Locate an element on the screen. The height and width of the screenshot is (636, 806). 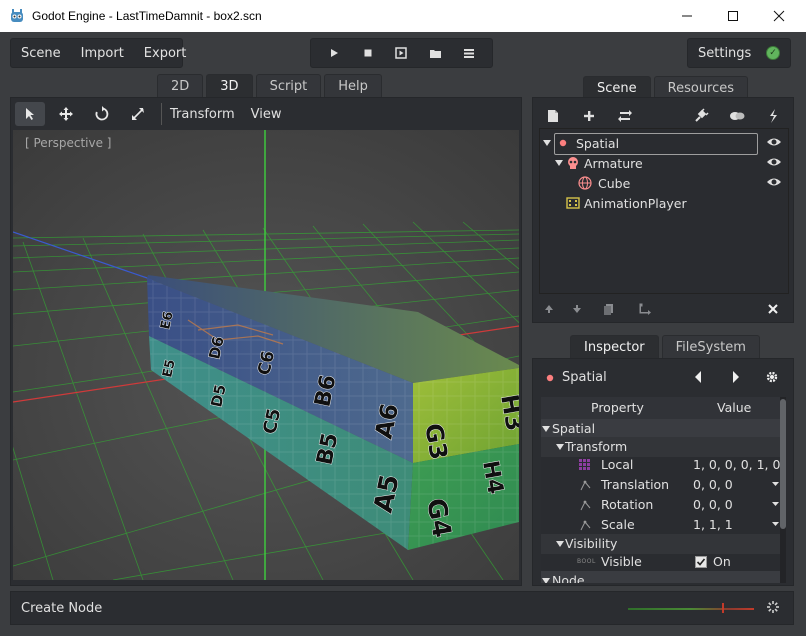
delete-node-button is located at coordinates (773, 309).